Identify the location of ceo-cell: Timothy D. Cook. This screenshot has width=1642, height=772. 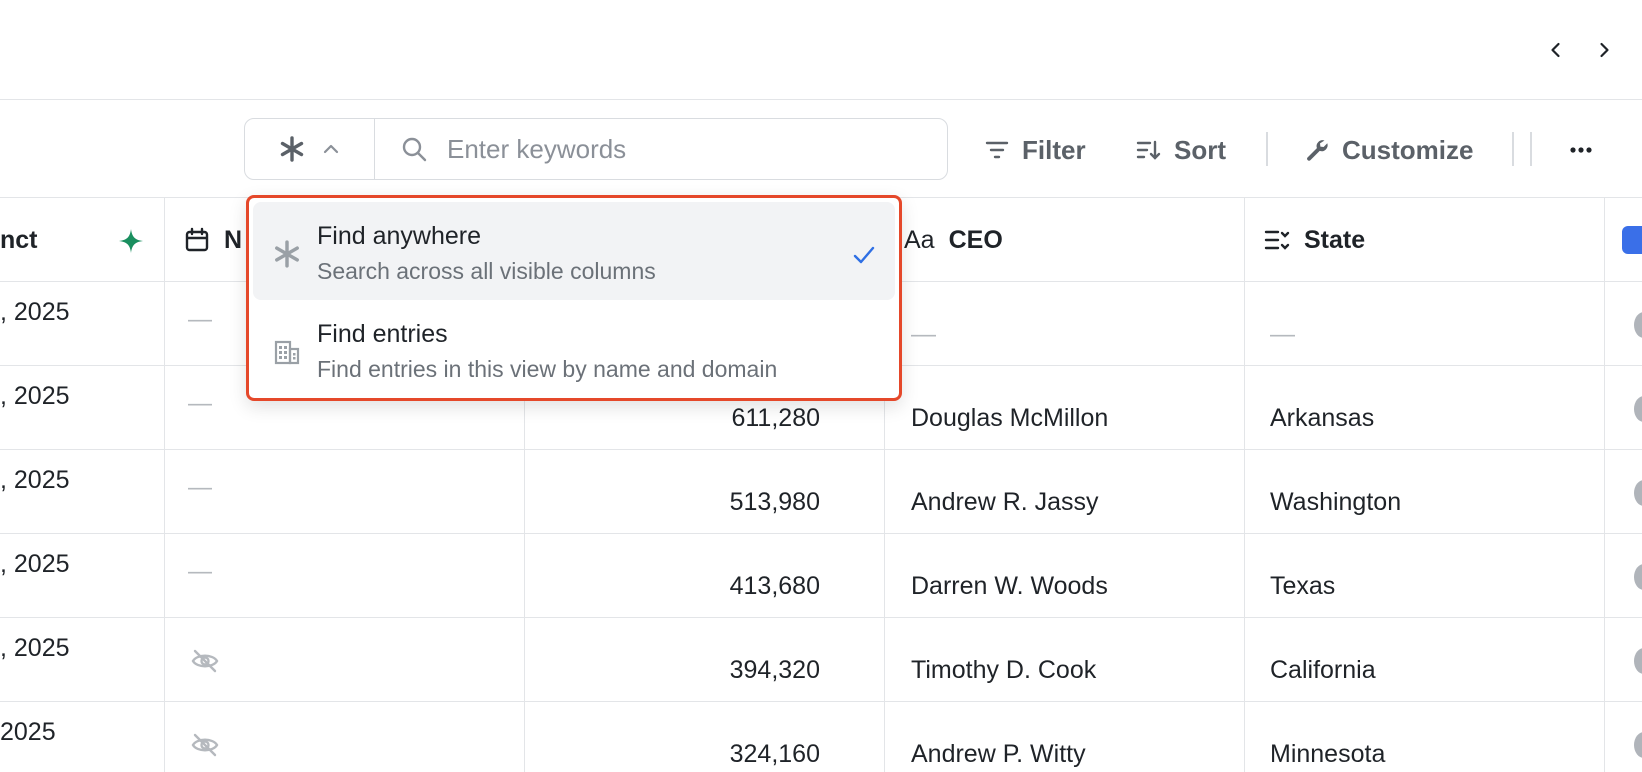
(1004, 670).